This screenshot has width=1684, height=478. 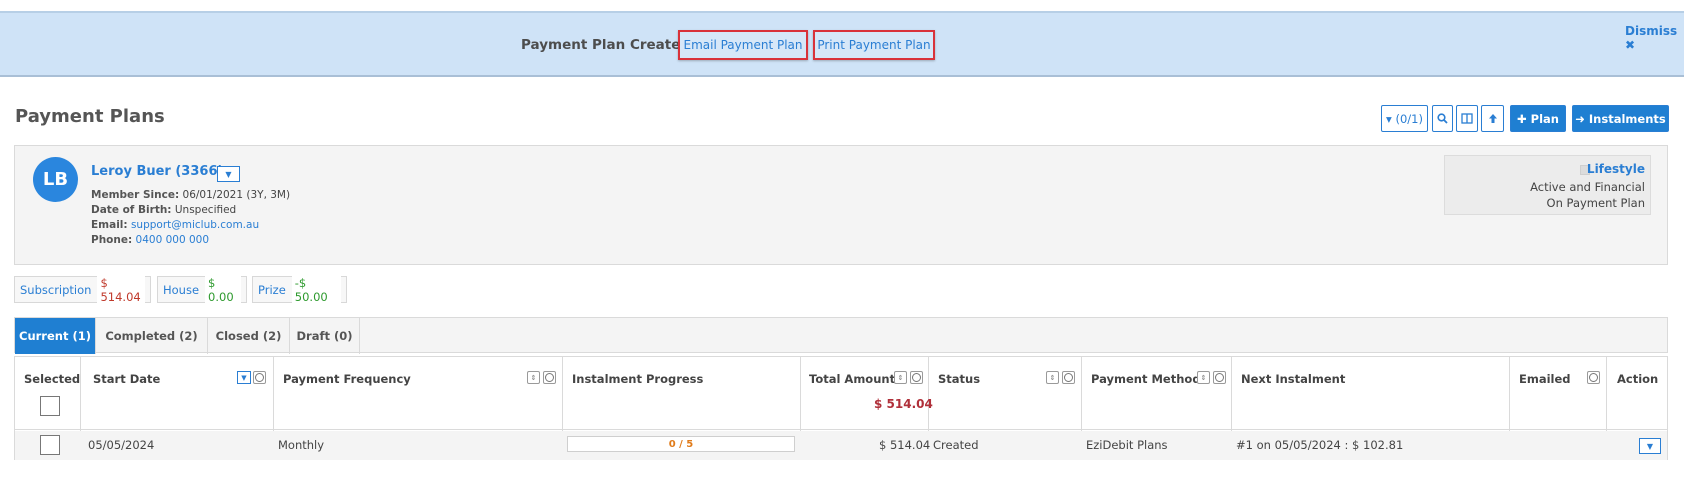 What do you see at coordinates (52, 379) in the screenshot?
I see `header-selected: Selected` at bounding box center [52, 379].